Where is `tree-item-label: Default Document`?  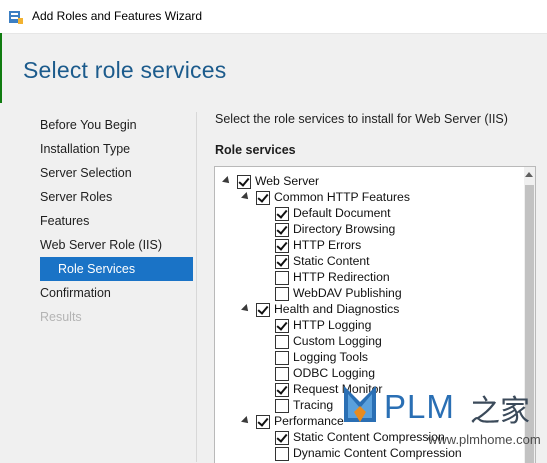
tree-item-label: Default Document is located at coordinates (342, 213).